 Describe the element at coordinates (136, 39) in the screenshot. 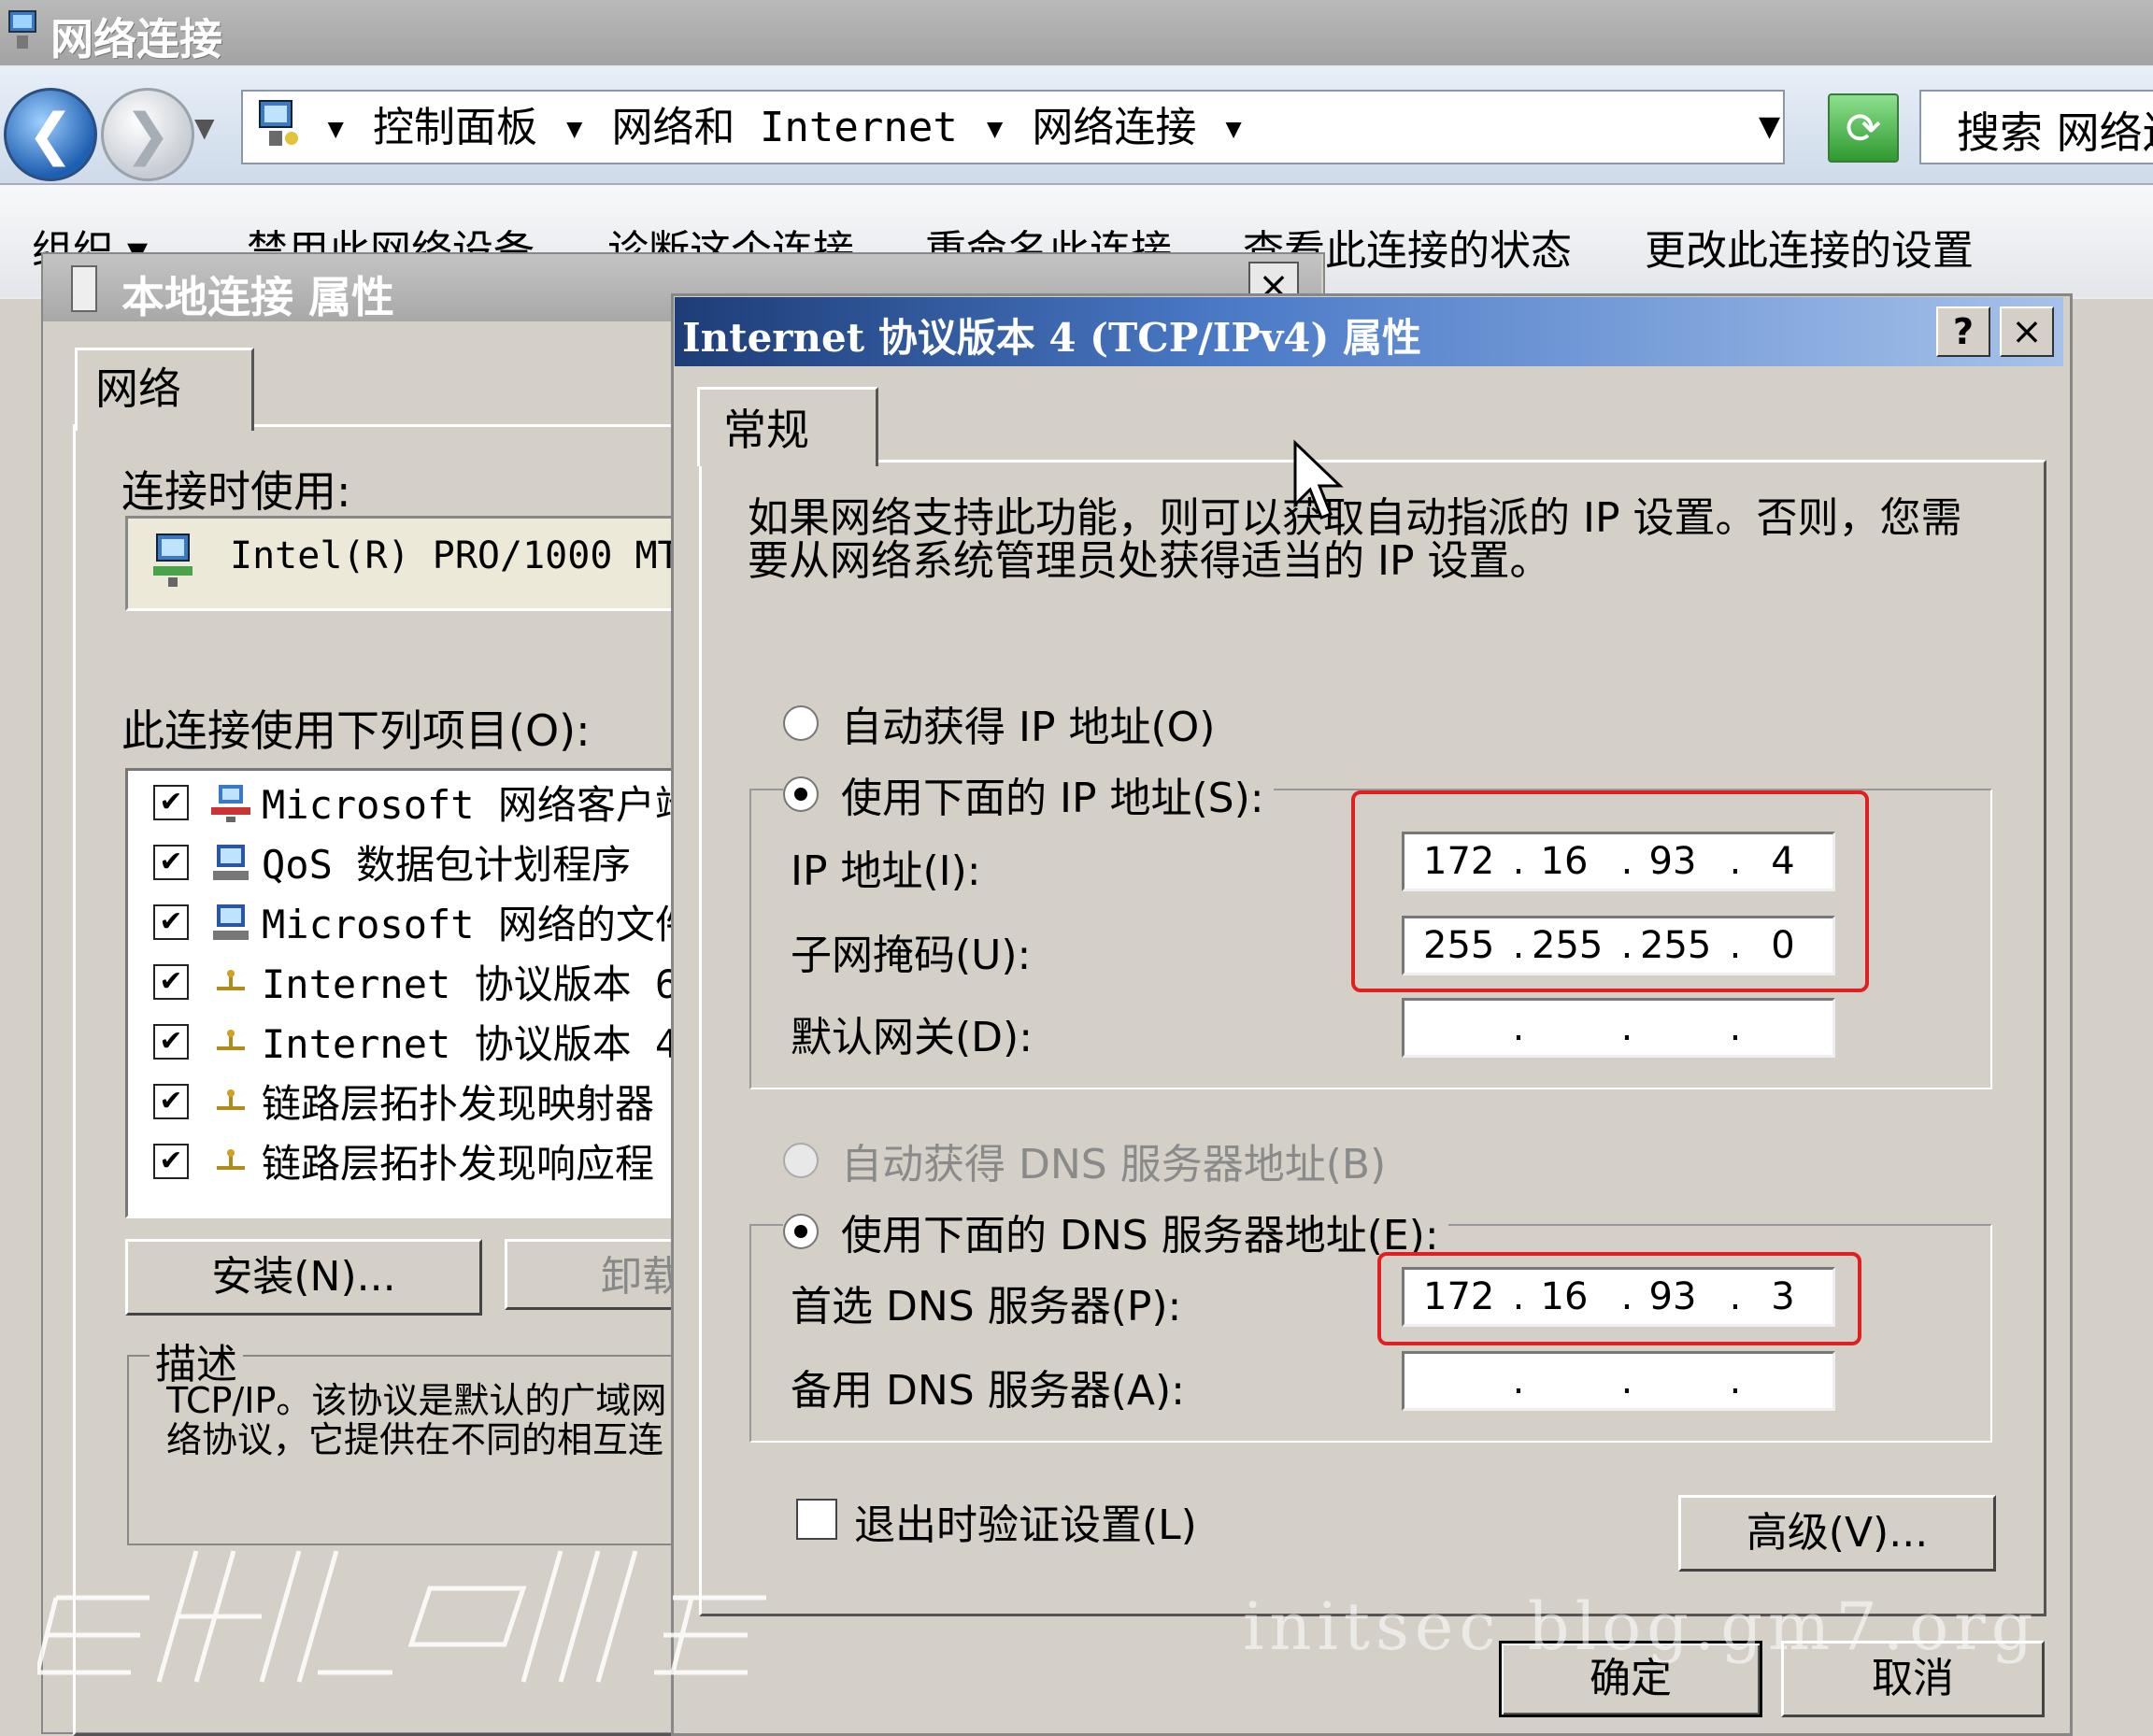

I see `explorer-title: 网络连接` at that location.